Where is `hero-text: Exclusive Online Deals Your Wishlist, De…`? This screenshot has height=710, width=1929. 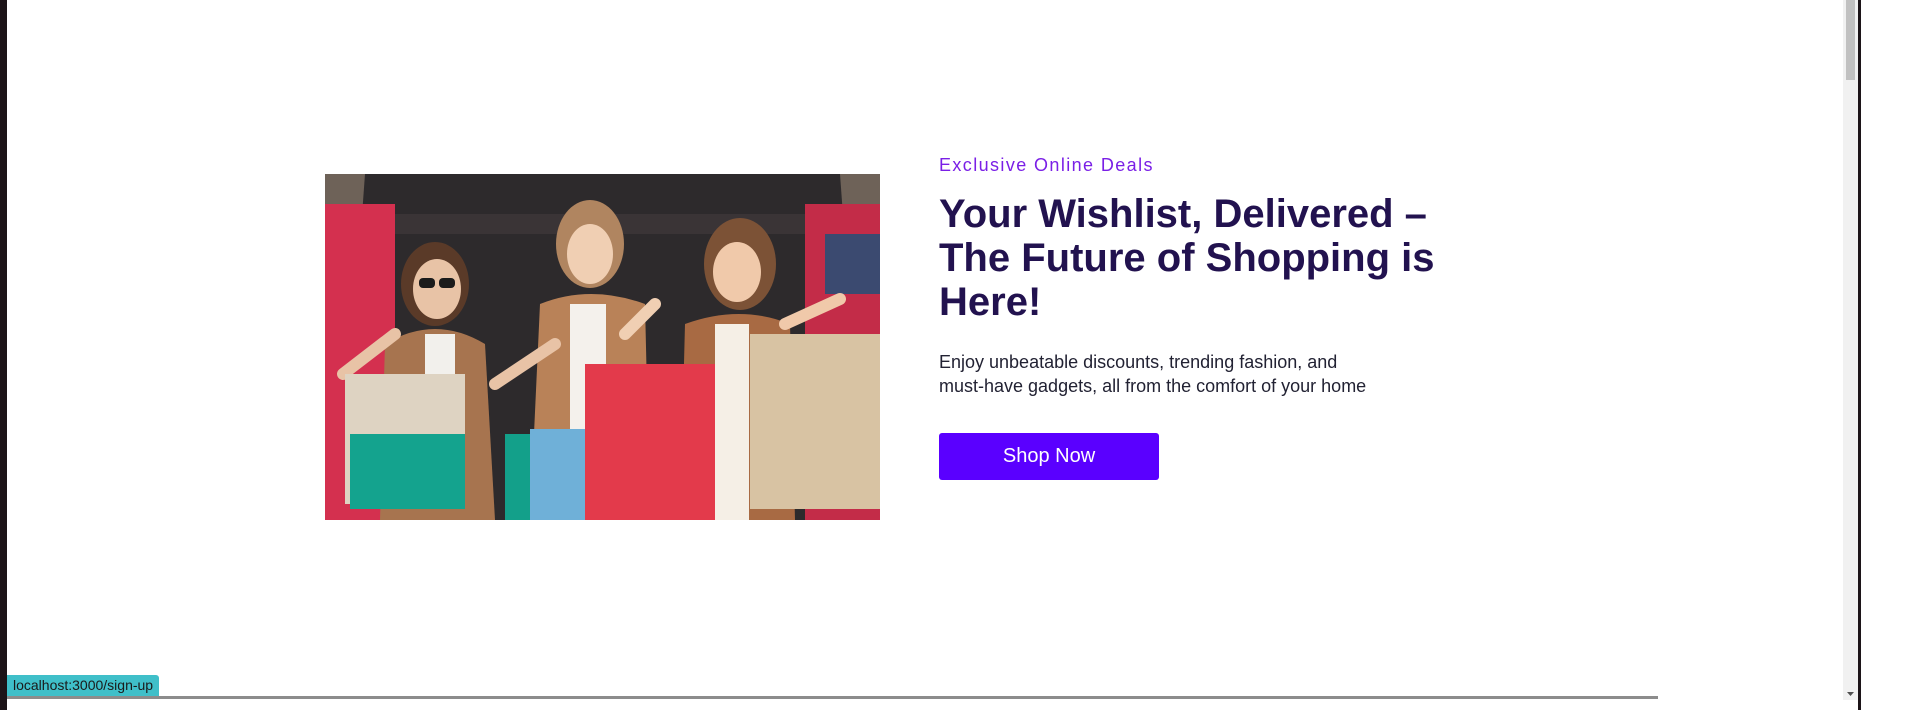 hero-text: Exclusive Online Deals Your Wishlist, De… is located at coordinates (1209, 317).